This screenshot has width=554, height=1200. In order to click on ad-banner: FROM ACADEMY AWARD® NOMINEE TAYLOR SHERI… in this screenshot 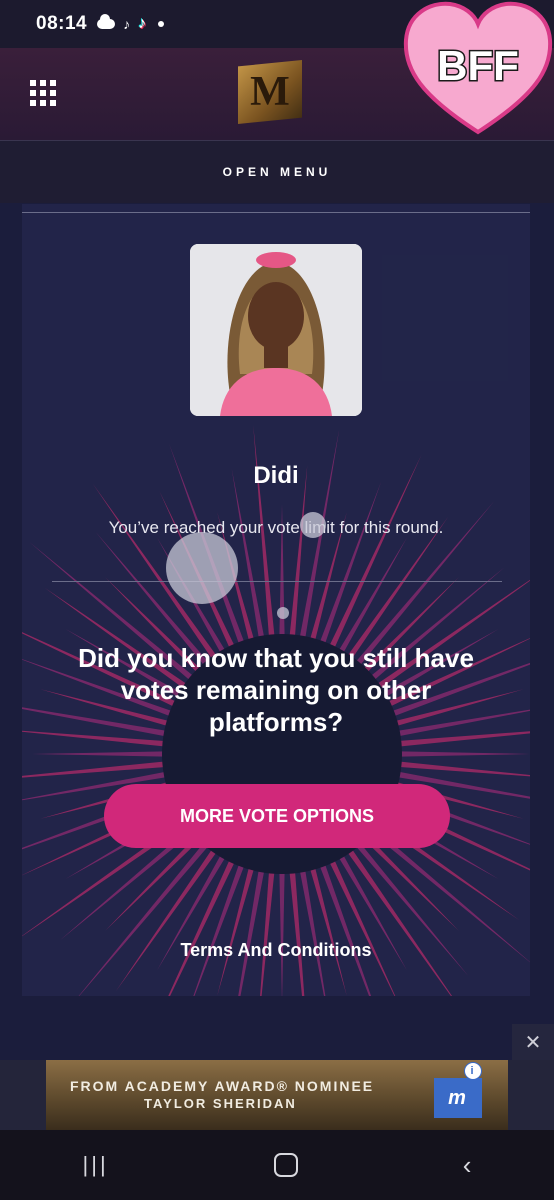, I will do `click(277, 1095)`.